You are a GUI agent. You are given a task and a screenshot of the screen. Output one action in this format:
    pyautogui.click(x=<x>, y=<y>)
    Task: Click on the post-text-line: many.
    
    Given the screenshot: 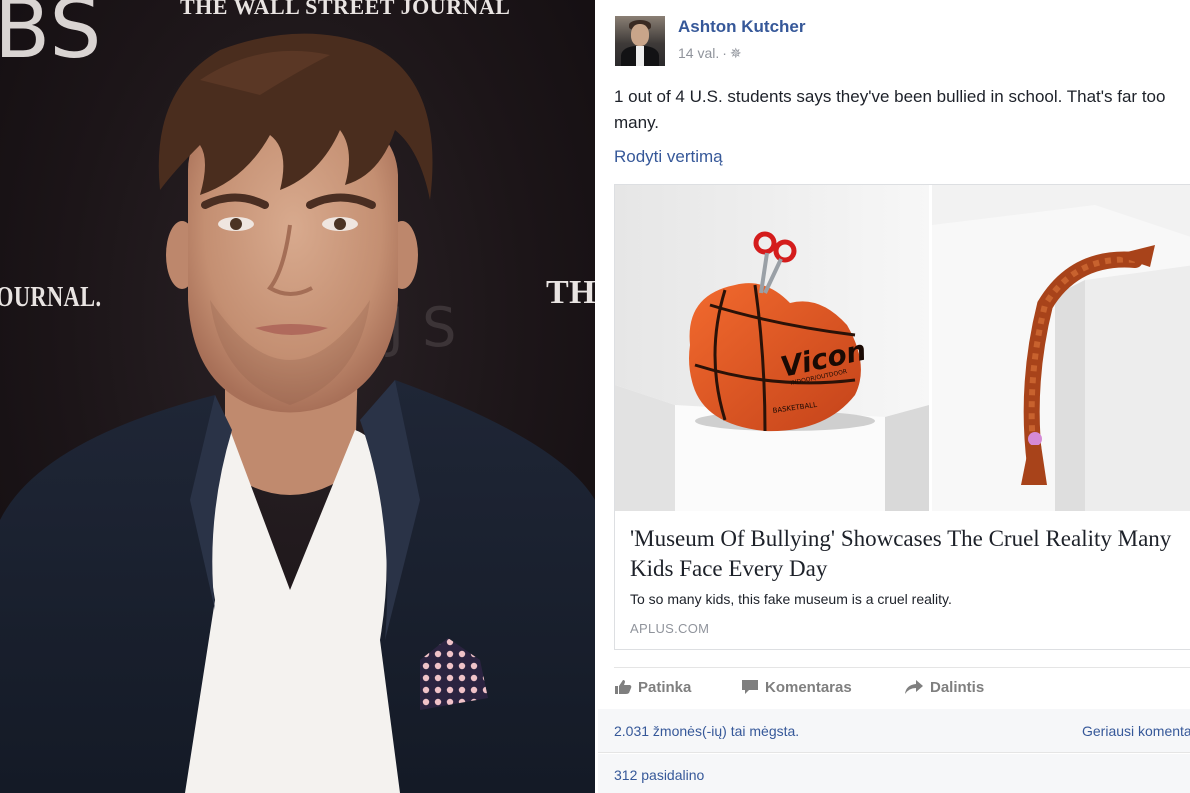 What is the action you would take?
    pyautogui.click(x=637, y=122)
    